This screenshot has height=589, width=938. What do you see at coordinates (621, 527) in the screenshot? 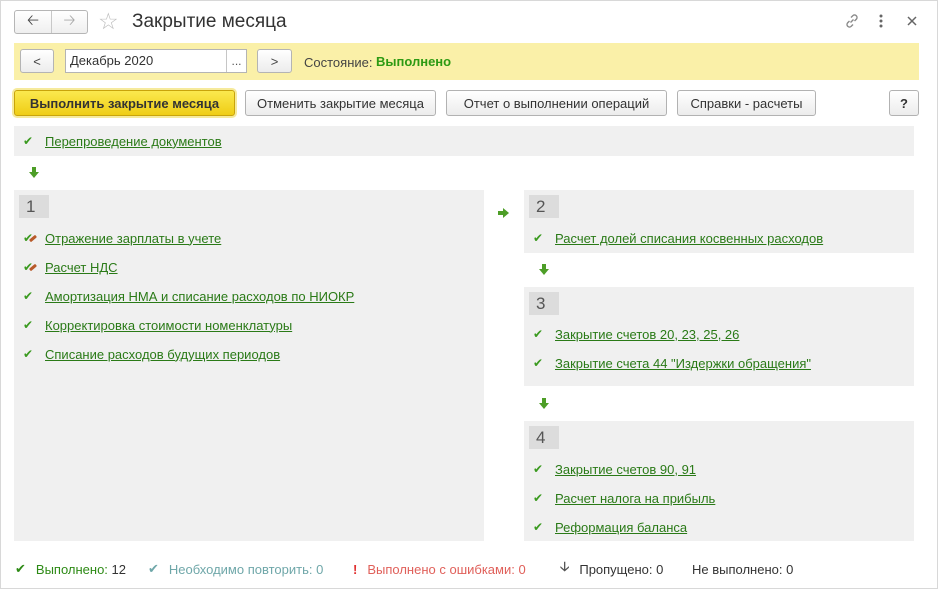
I see `step-link: Реформация баланса` at bounding box center [621, 527].